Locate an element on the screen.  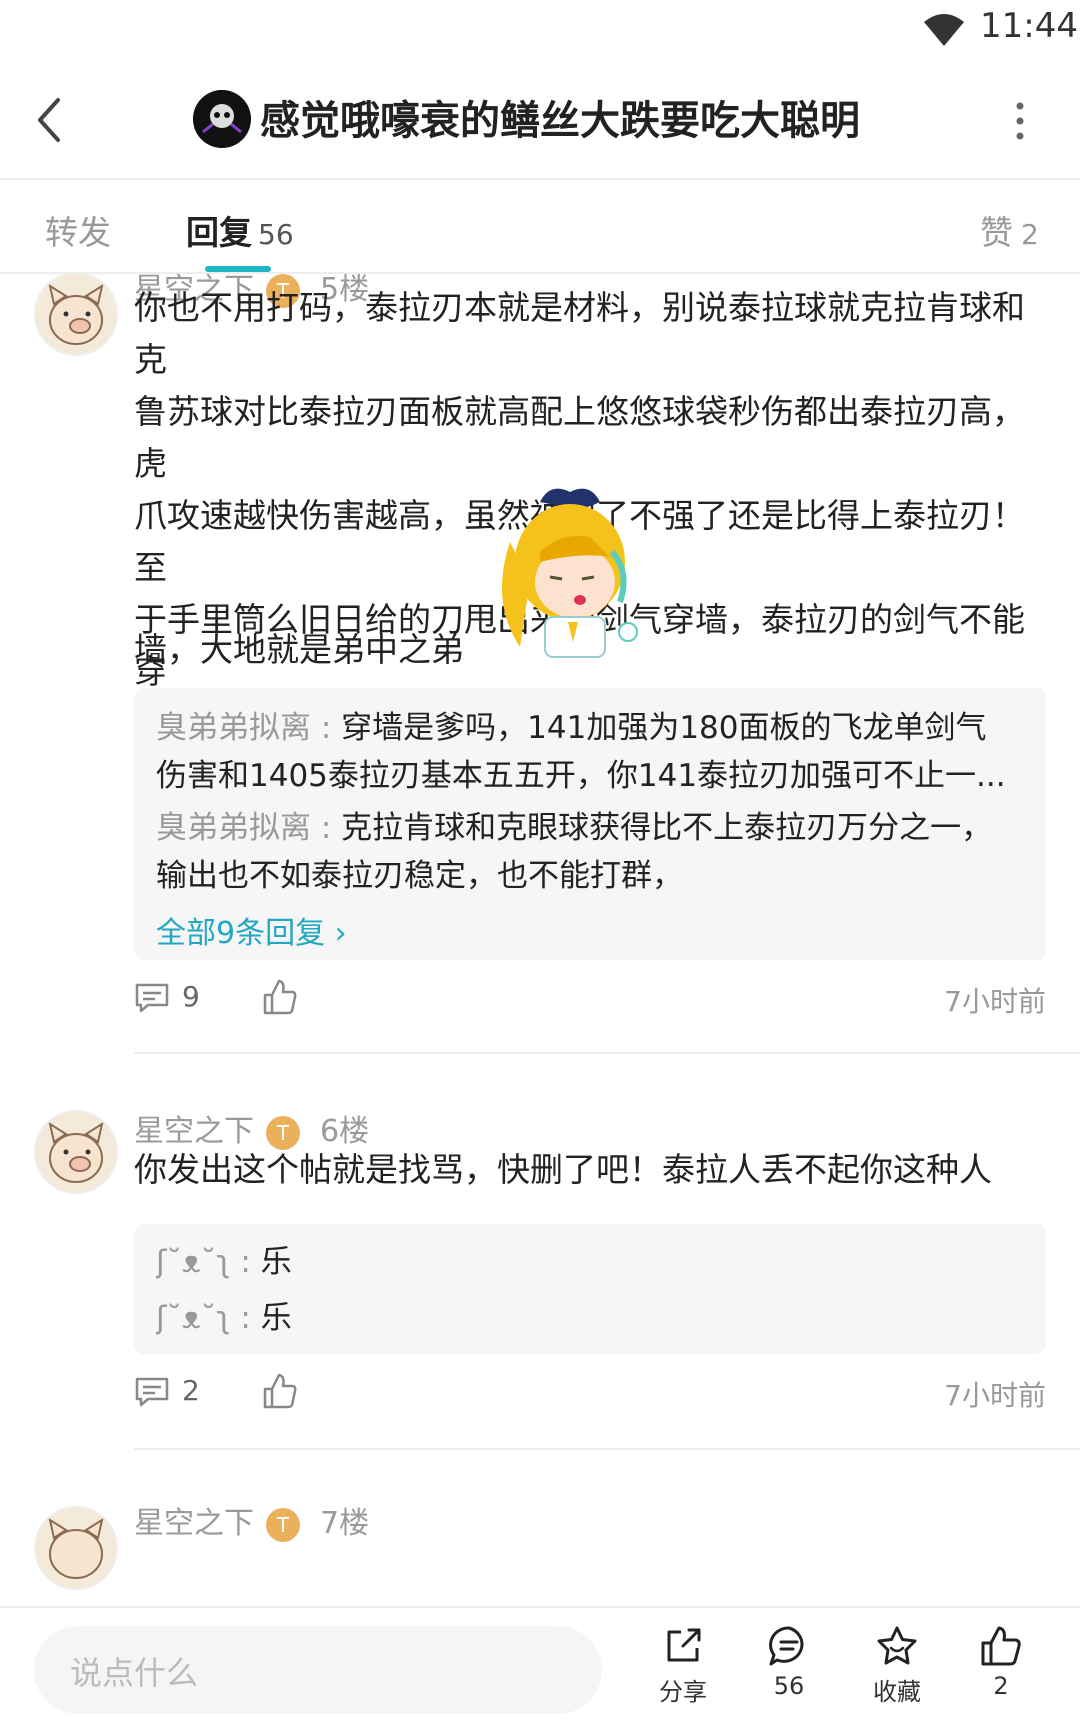
comment-bubble-icon is located at coordinates (786, 1646).